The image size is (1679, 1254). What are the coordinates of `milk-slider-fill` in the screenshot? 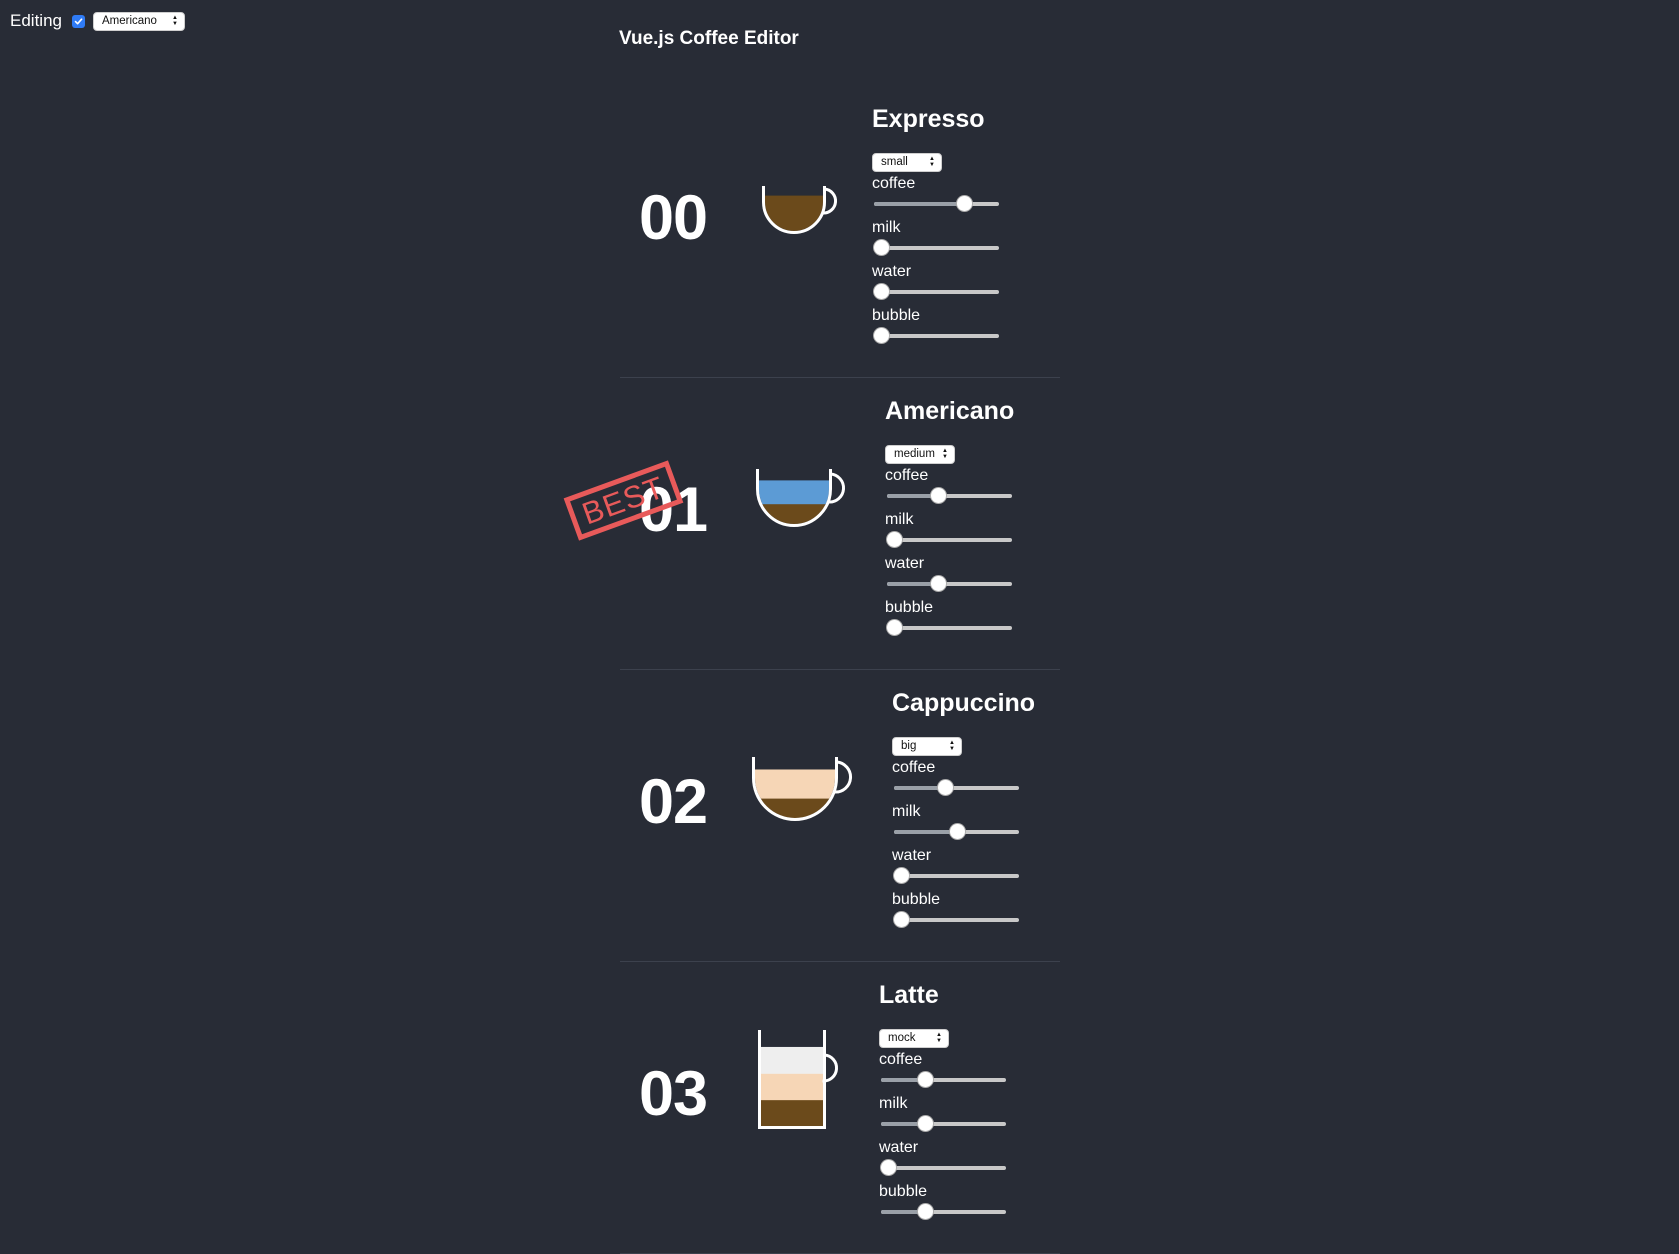 It's located at (925, 831).